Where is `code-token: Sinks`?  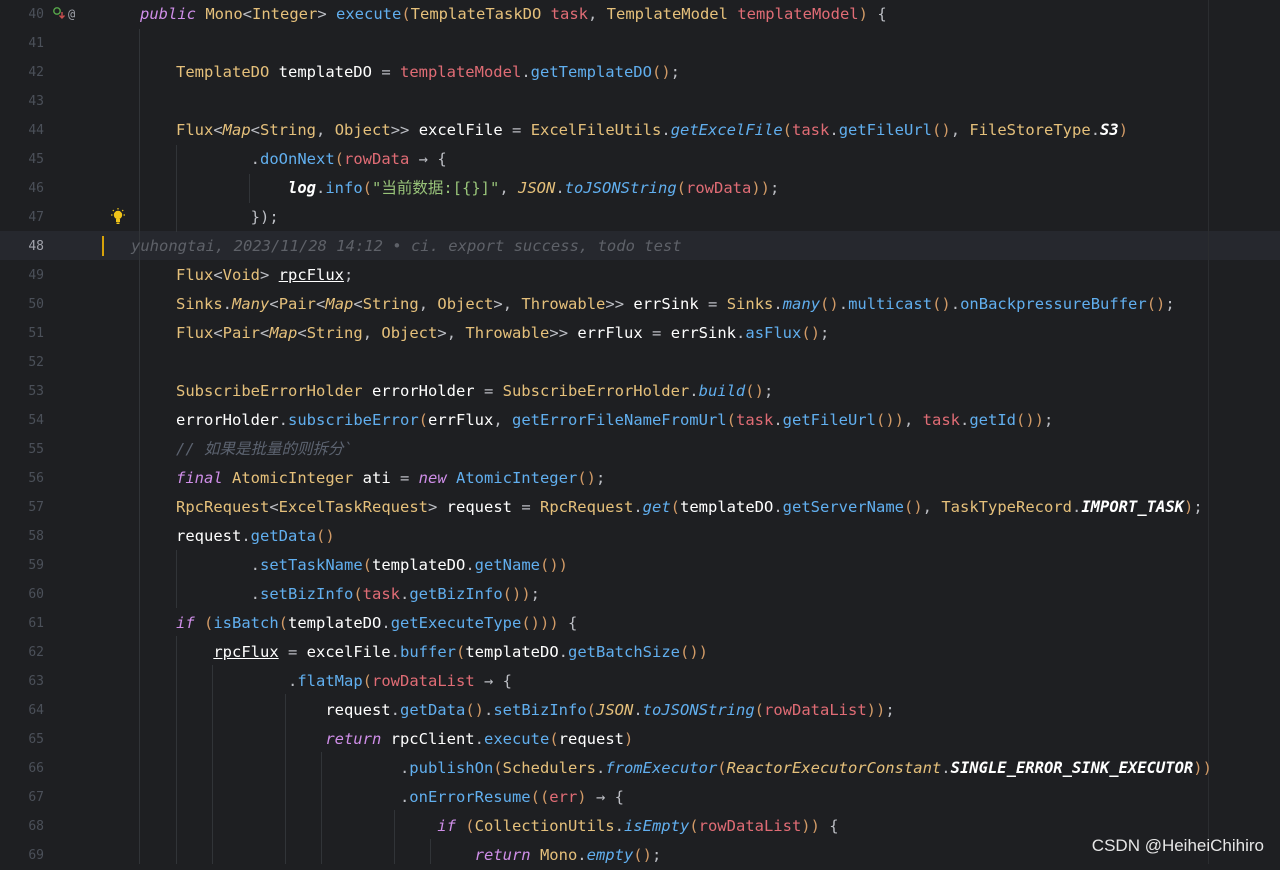
code-token: Sinks is located at coordinates (199, 304).